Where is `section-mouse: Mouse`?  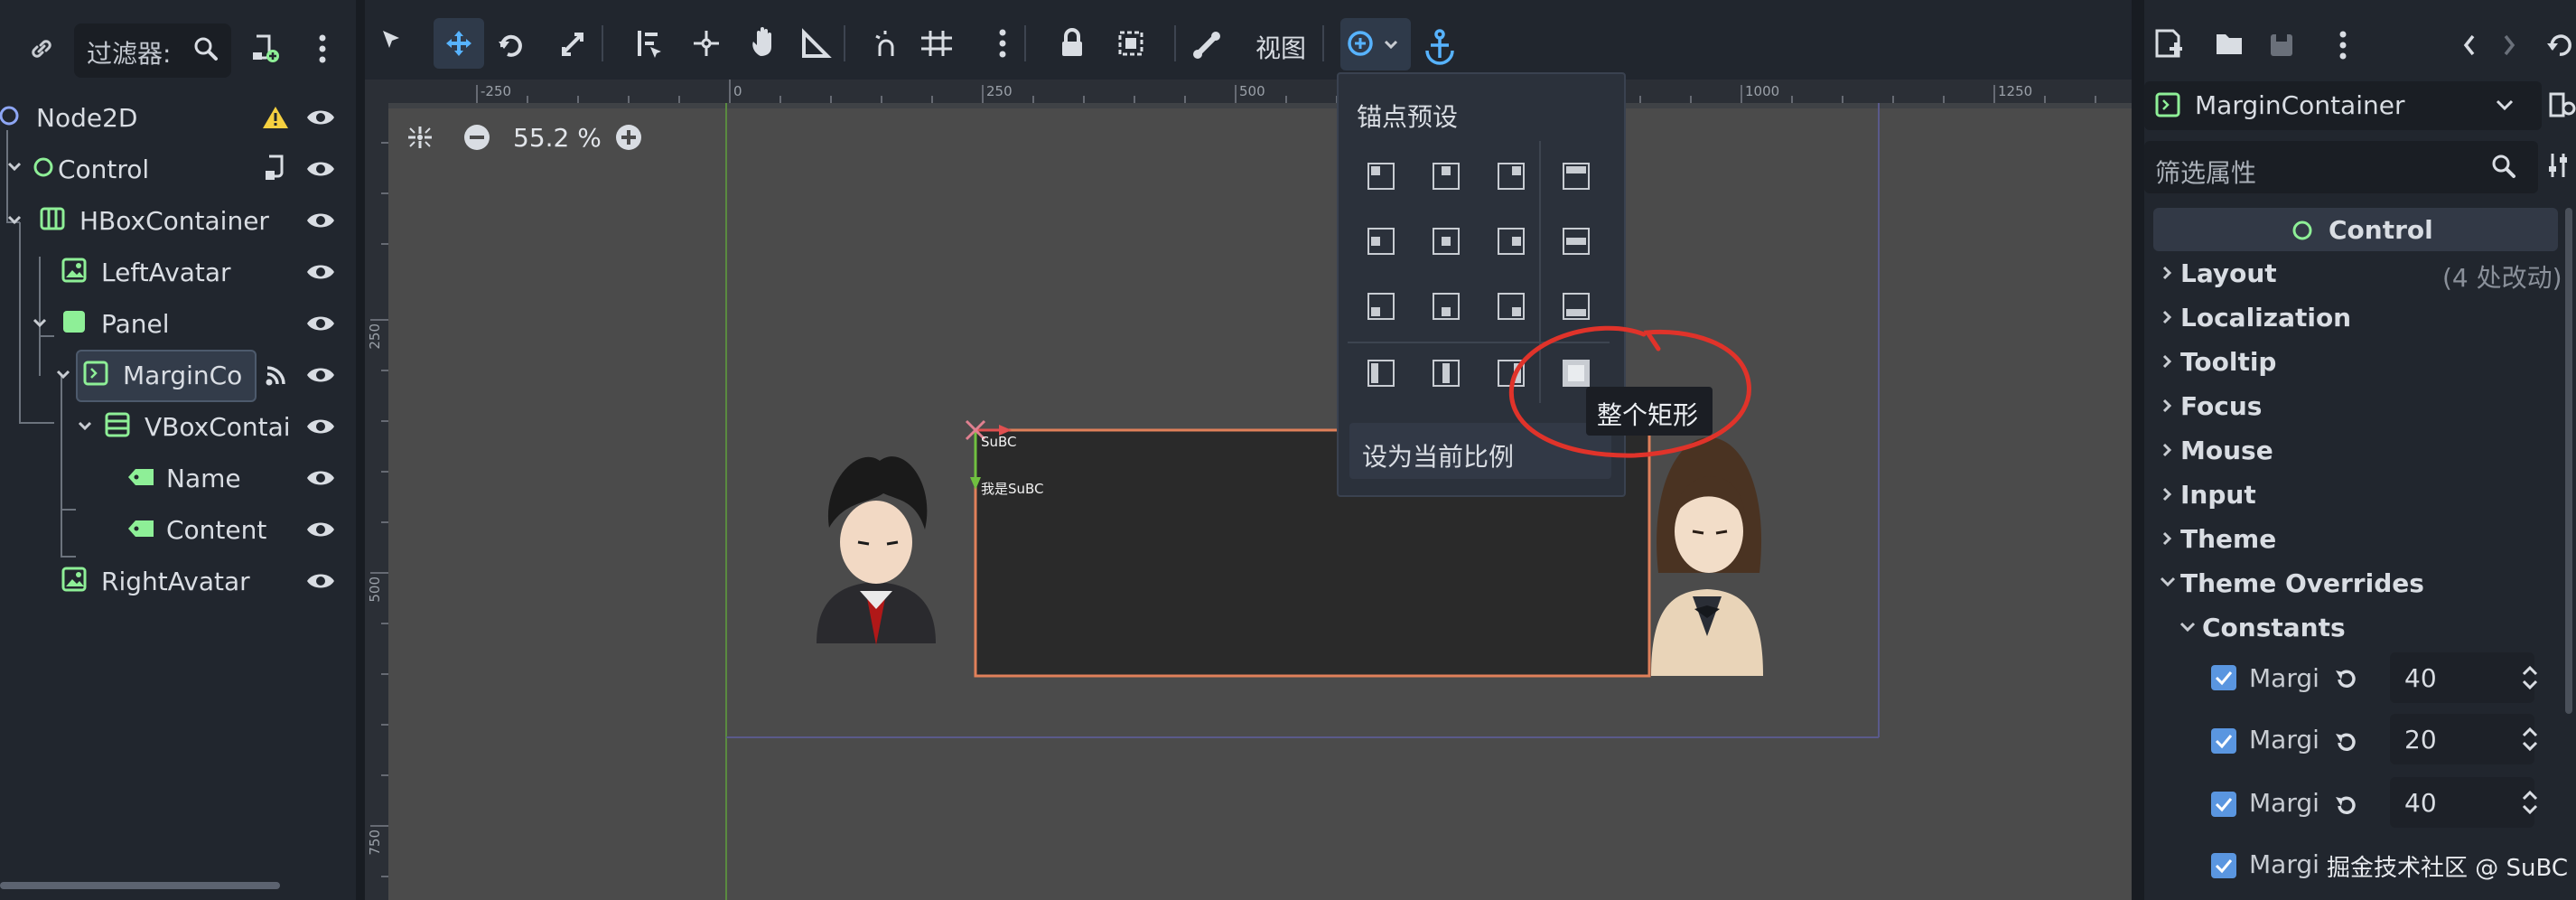
section-mouse: Mouse is located at coordinates (2226, 450).